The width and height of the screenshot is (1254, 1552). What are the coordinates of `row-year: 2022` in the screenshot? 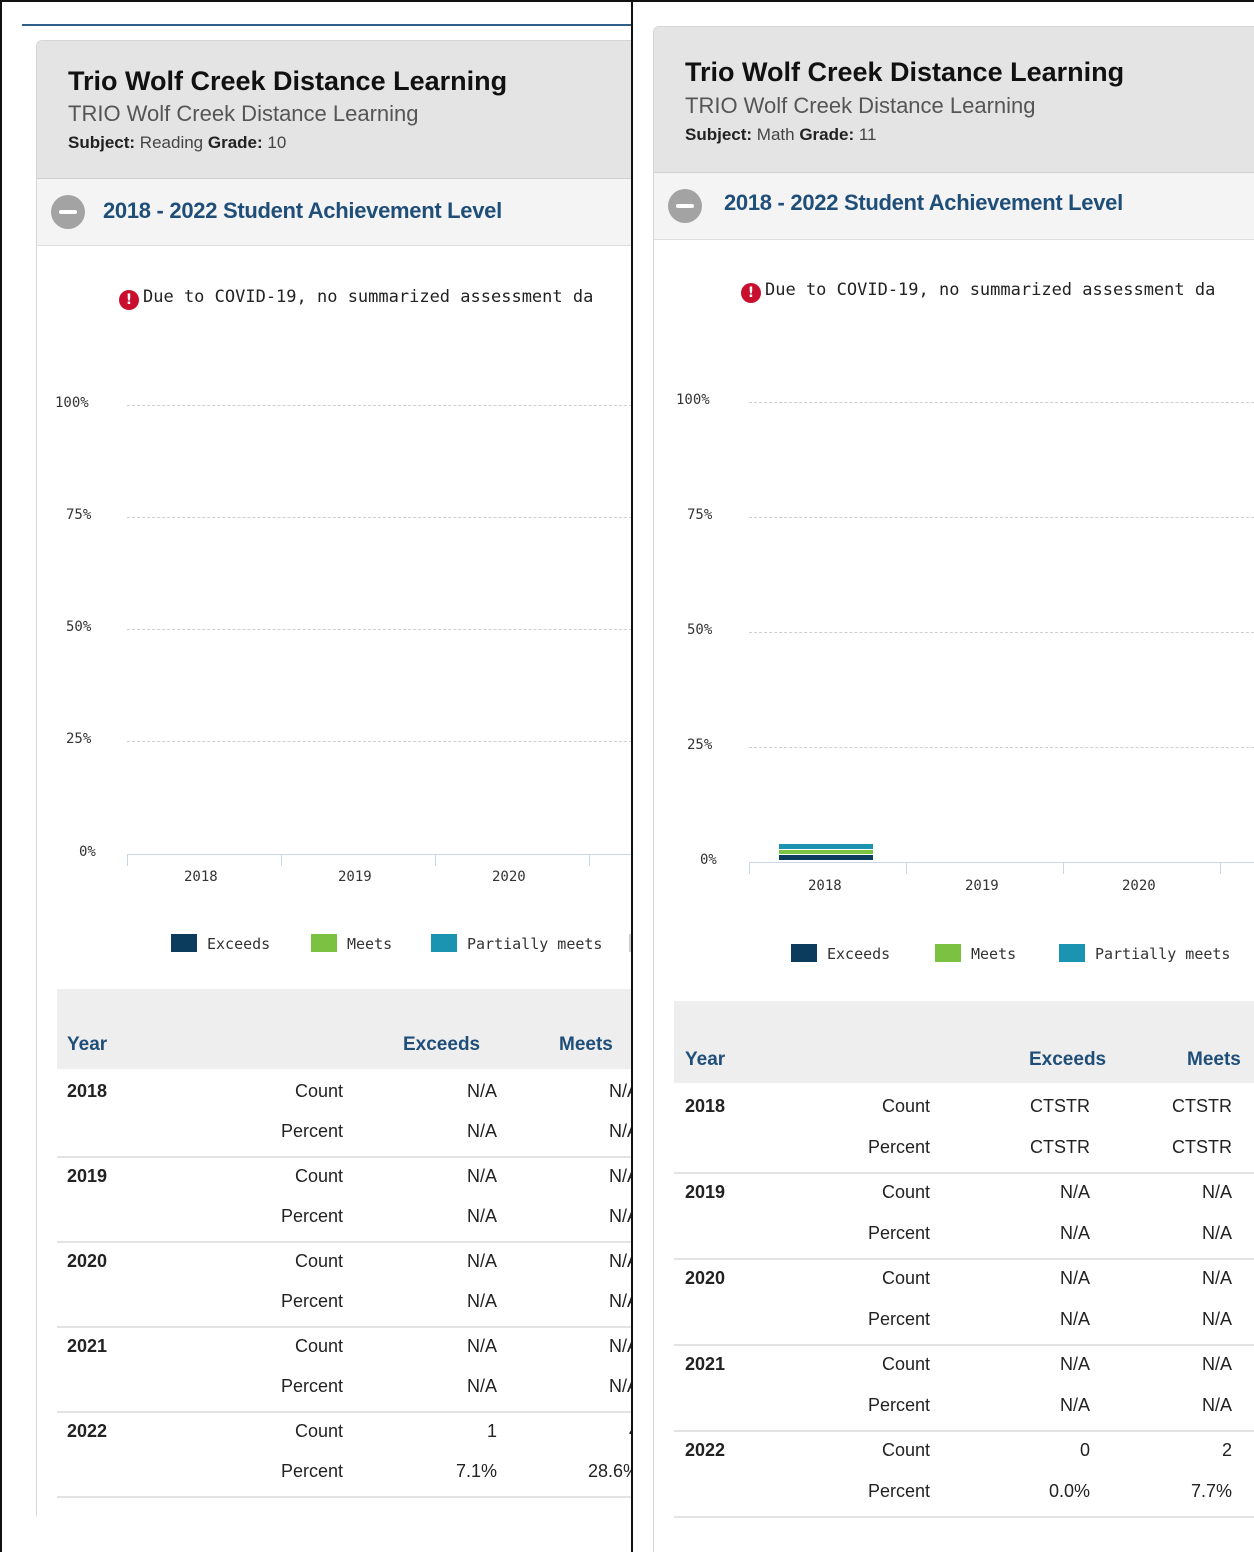 It's located at (705, 1450).